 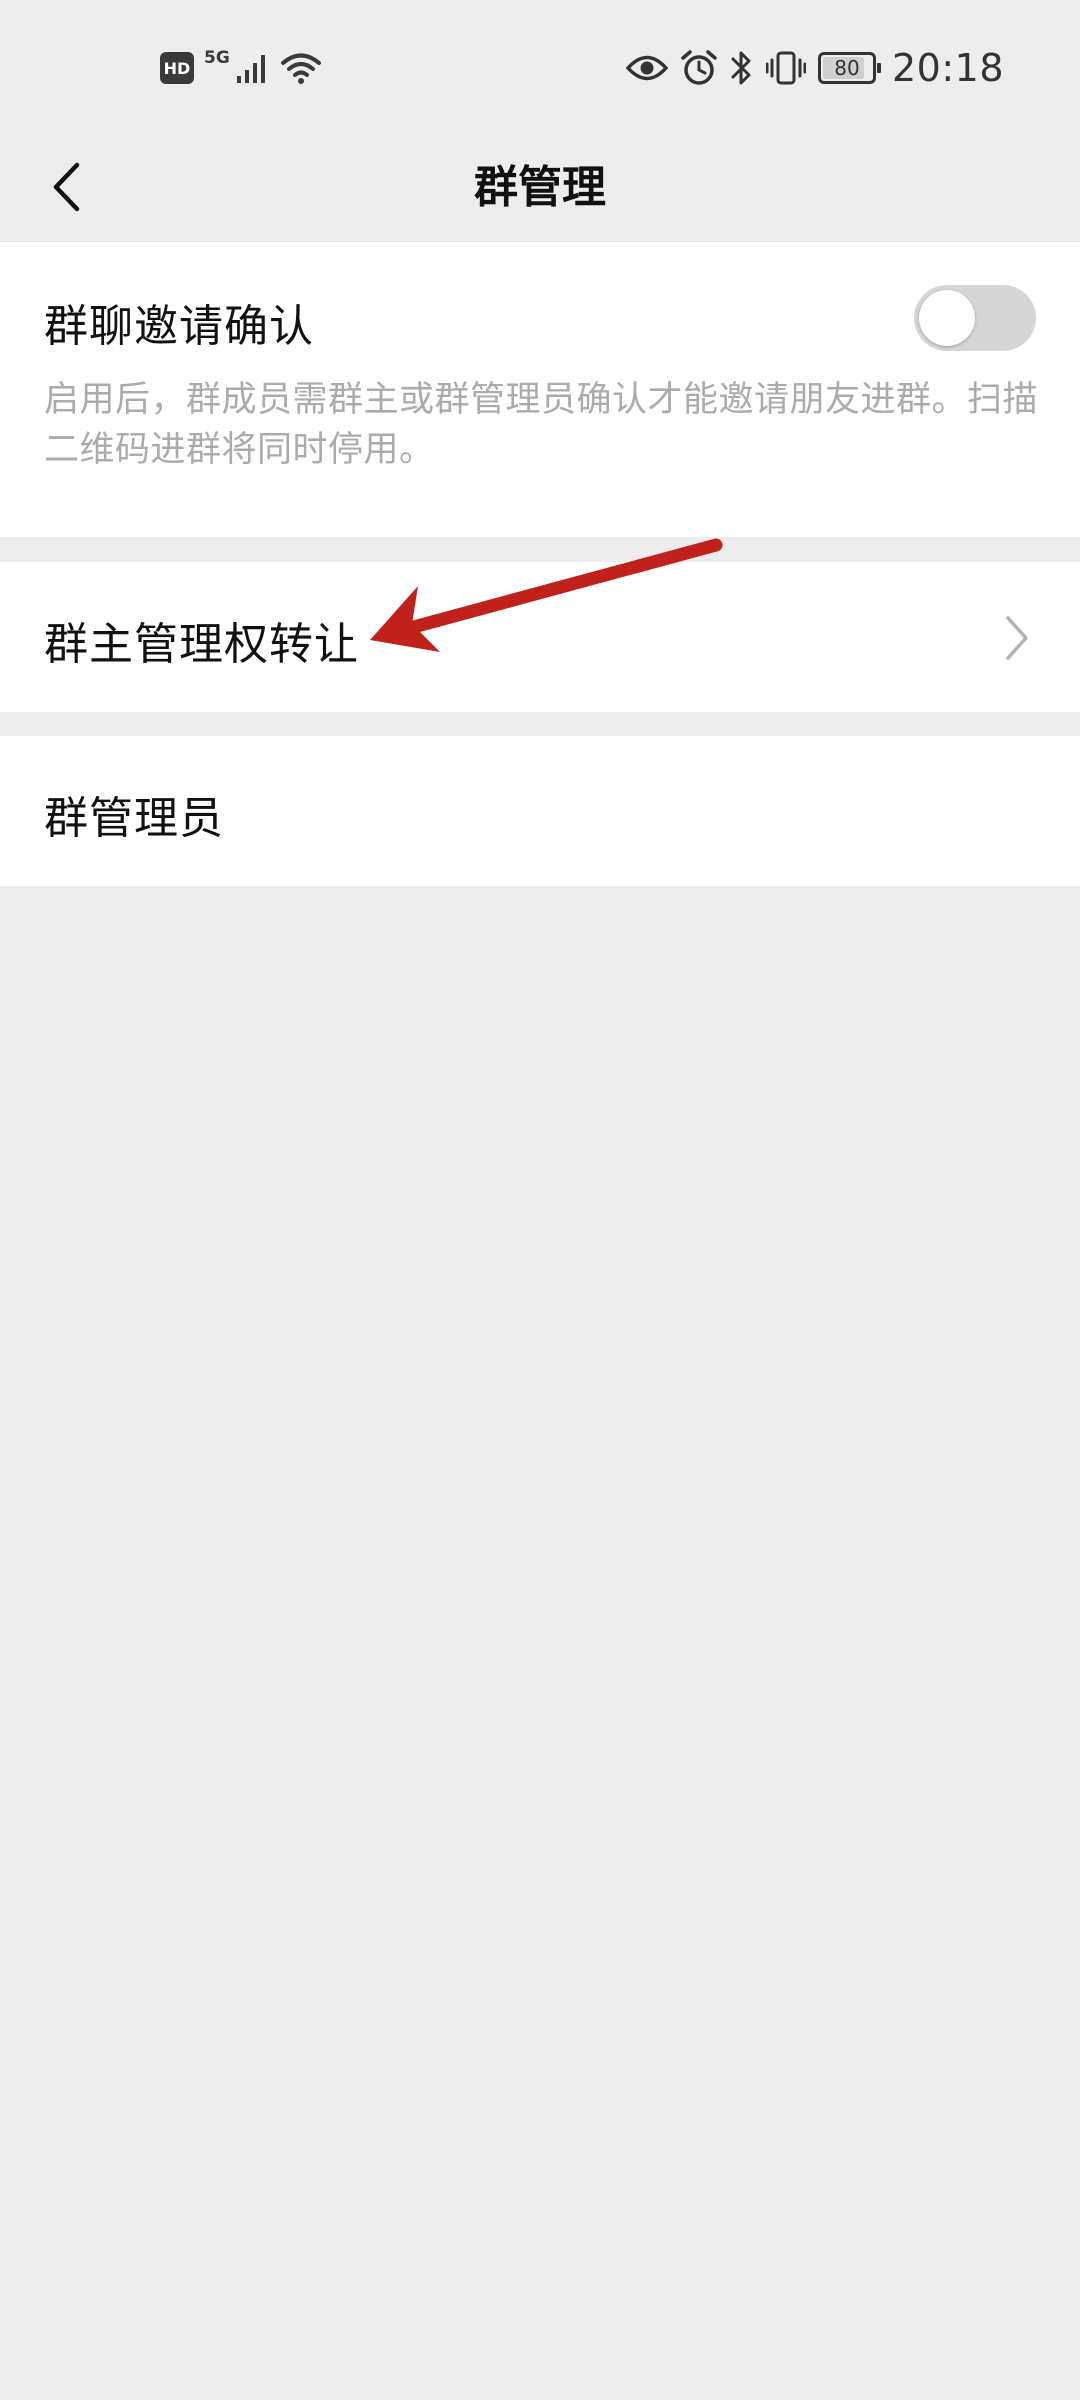 I want to click on battery-icon: 80, so click(x=849, y=68).